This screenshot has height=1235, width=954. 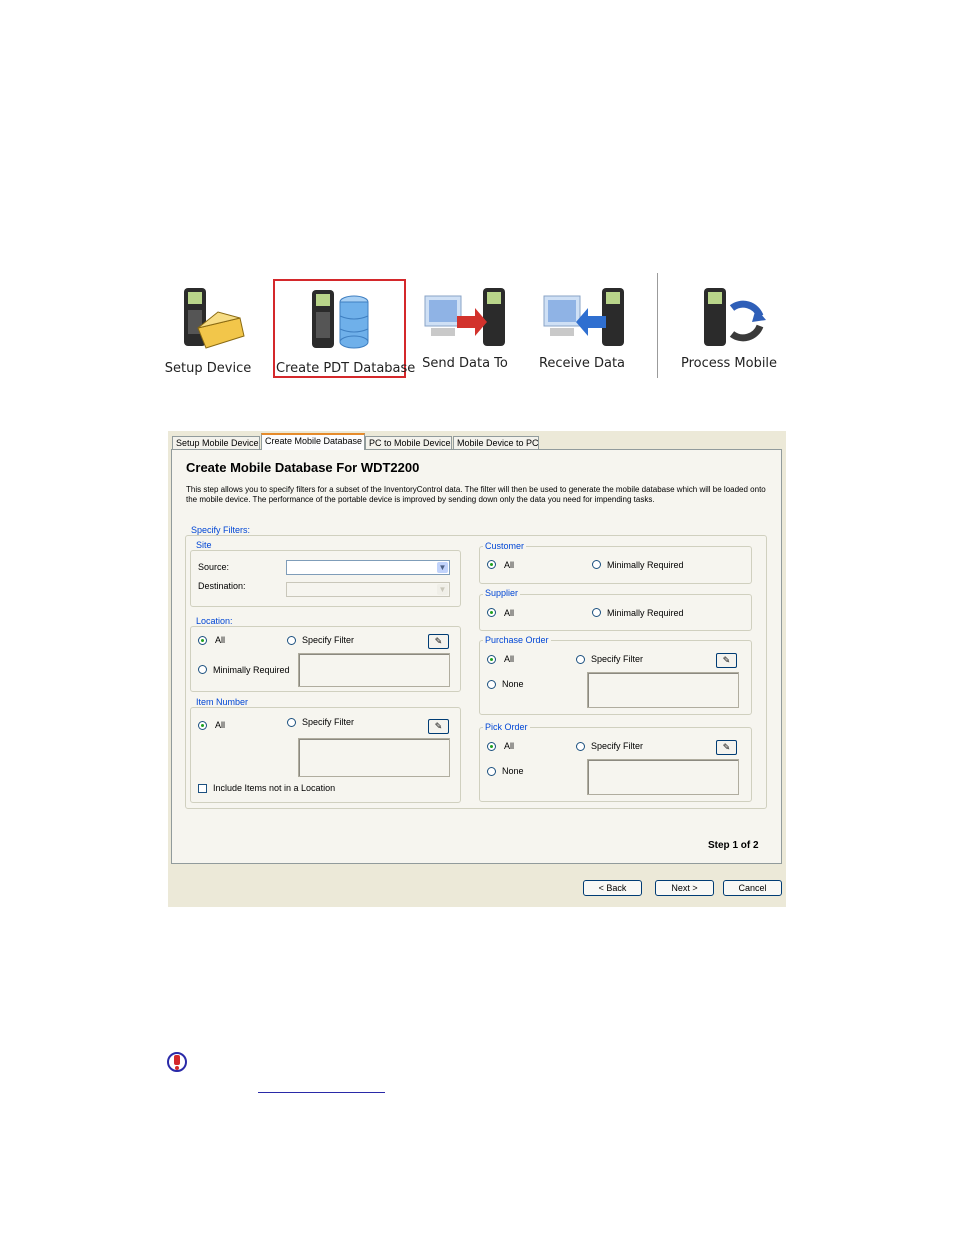 What do you see at coordinates (596, 564) in the screenshot?
I see `customer-minimally-required-radio` at bounding box center [596, 564].